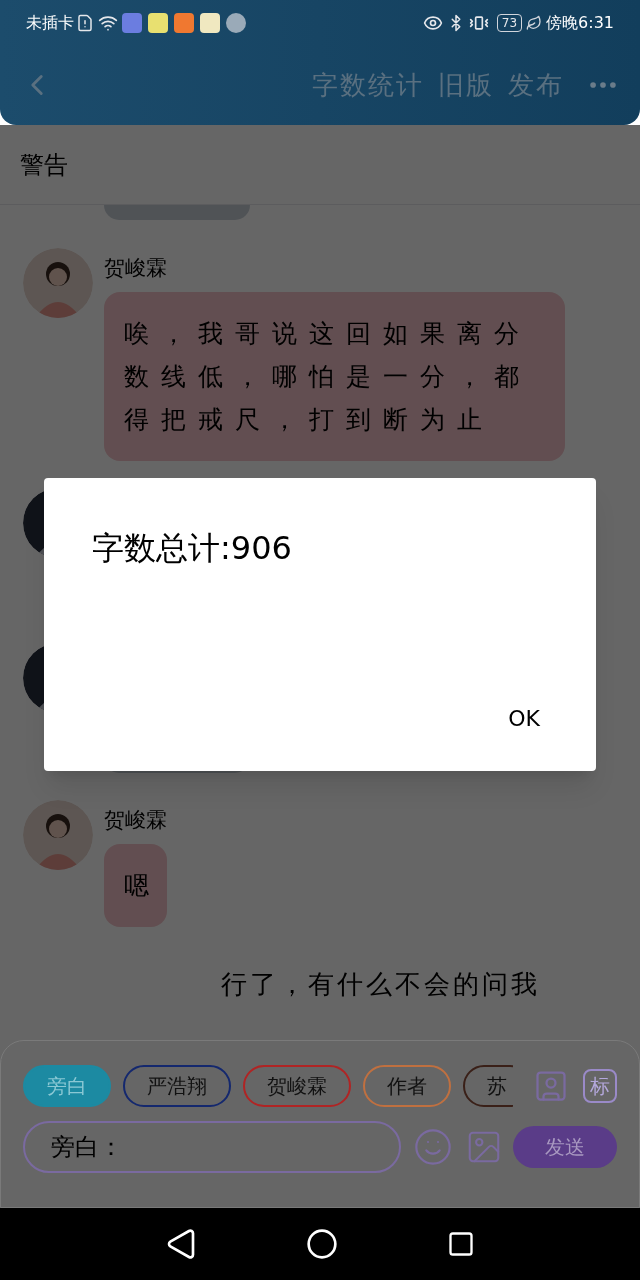 This screenshot has width=640, height=1280. I want to click on message-bubble: 唉，我哥说这回如果离分数线低，哪怕是一分，都得把戒尺，打到断为止, so click(334, 376).